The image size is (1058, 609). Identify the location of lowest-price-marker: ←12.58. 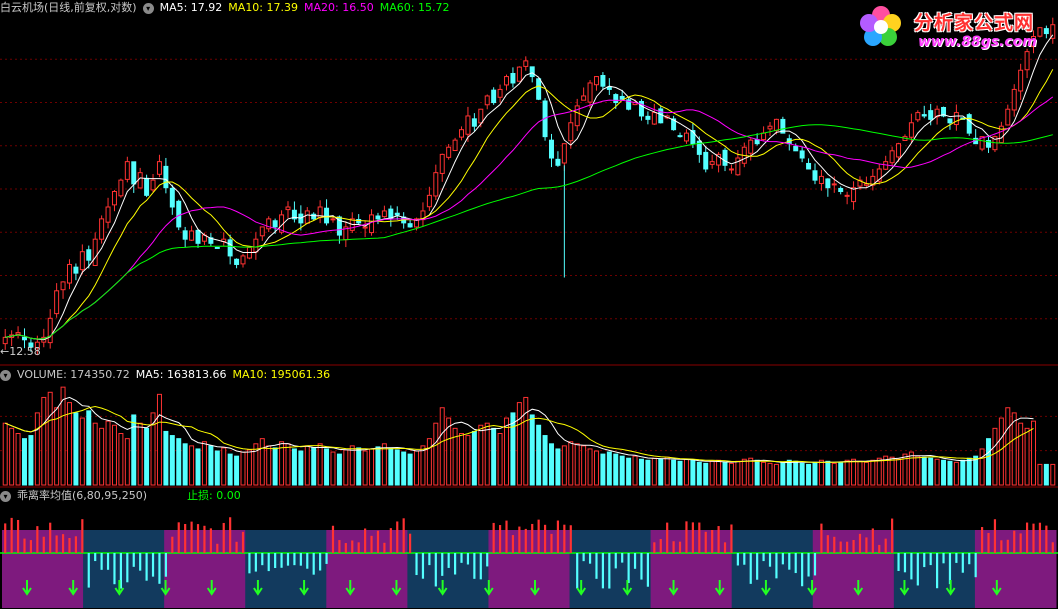
(20, 351).